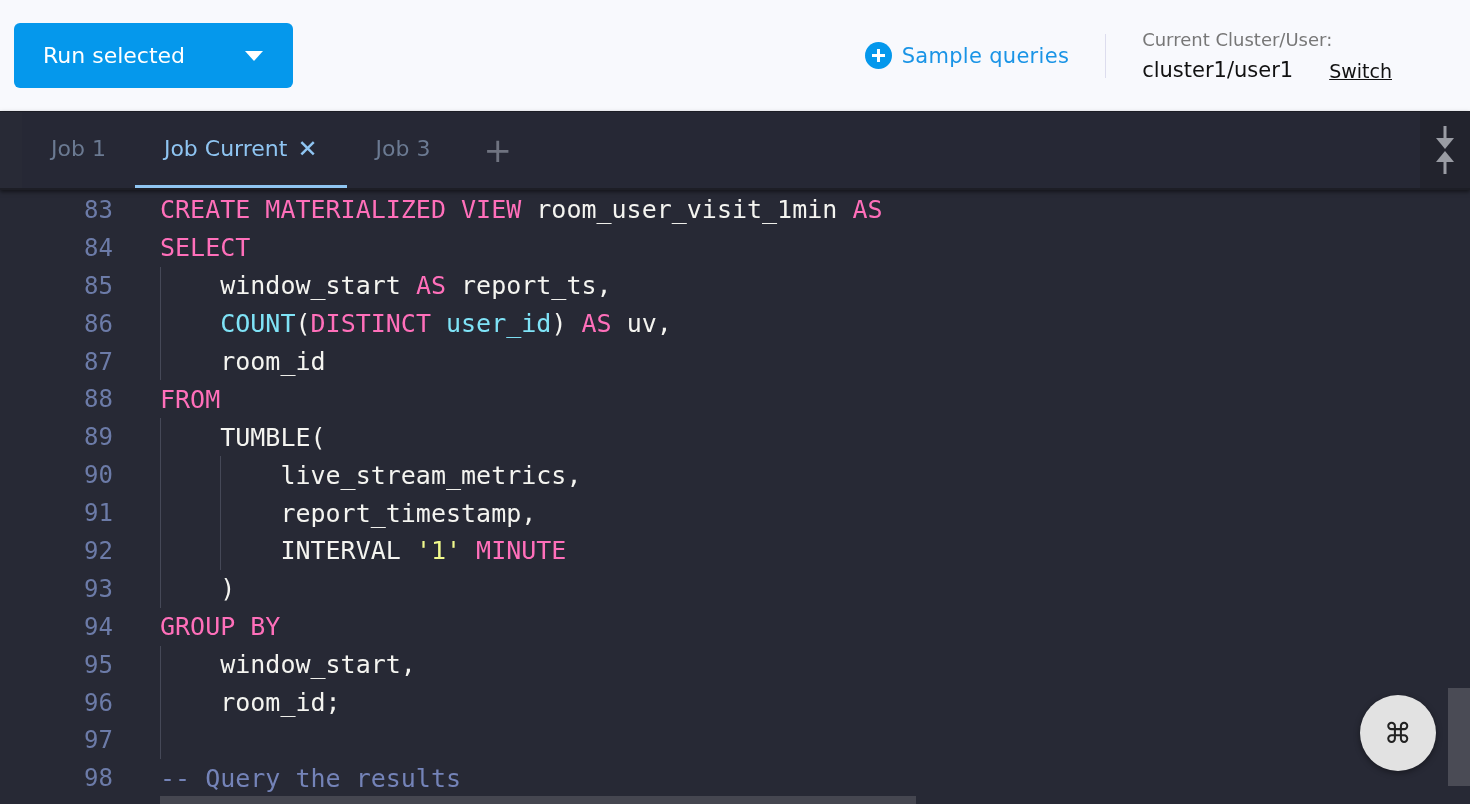  Describe the element at coordinates (1459, 737) in the screenshot. I see `vertical-scrollbar` at that location.